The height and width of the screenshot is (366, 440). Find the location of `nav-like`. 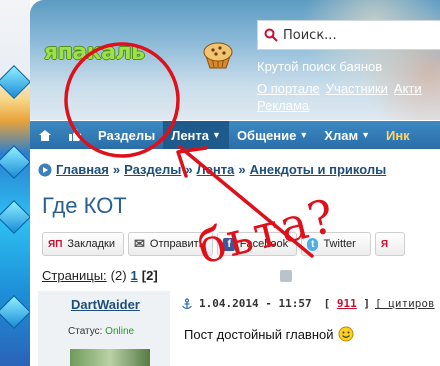

nav-like is located at coordinates (75, 135).